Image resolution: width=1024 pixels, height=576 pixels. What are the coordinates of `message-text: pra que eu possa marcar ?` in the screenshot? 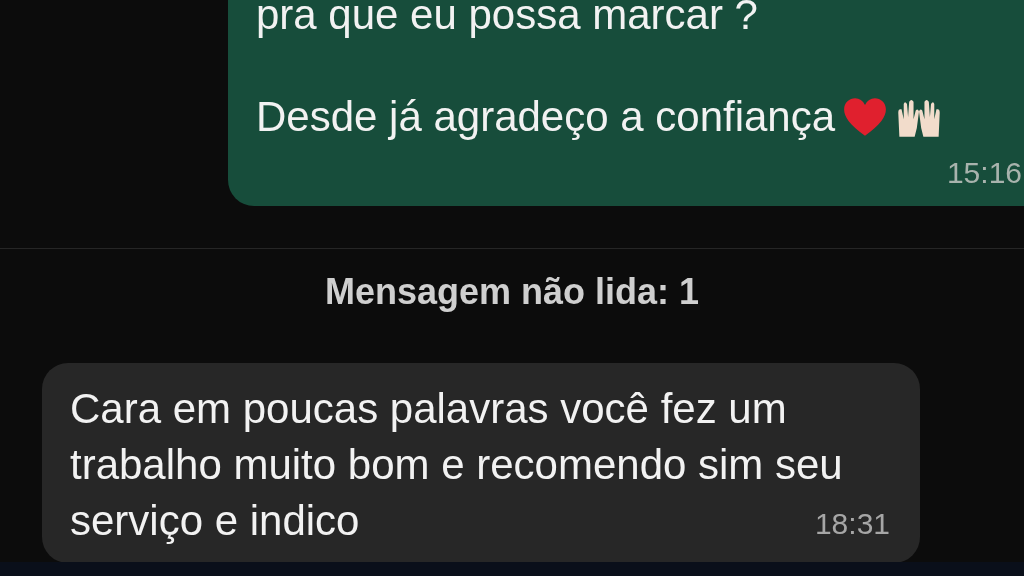 It's located at (507, 19).